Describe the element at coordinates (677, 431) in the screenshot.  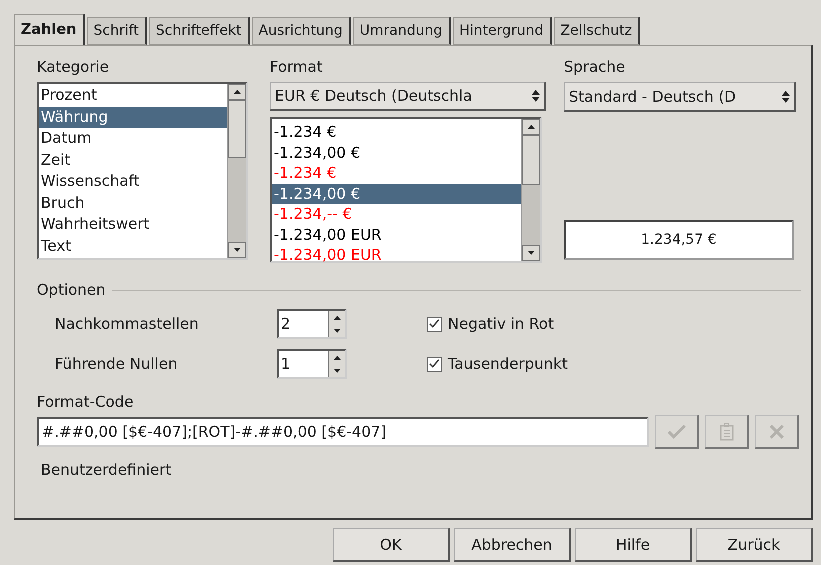
I see `checkmark-icon` at that location.